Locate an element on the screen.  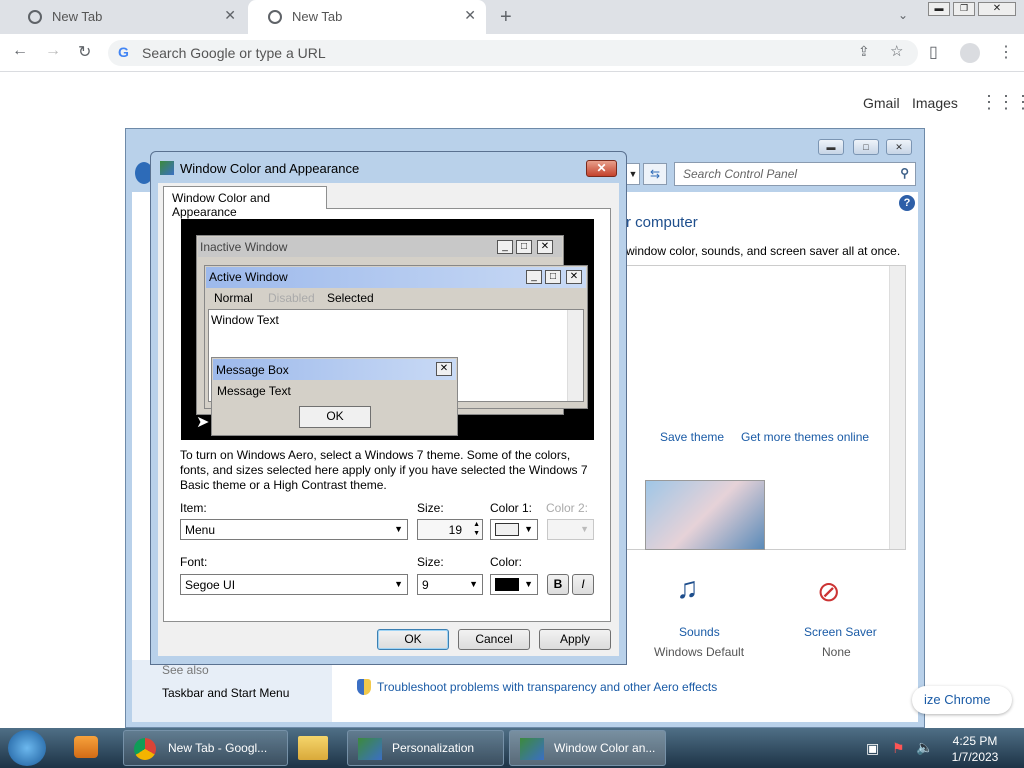
font-color-picker: ▼ is located at coordinates (514, 584).